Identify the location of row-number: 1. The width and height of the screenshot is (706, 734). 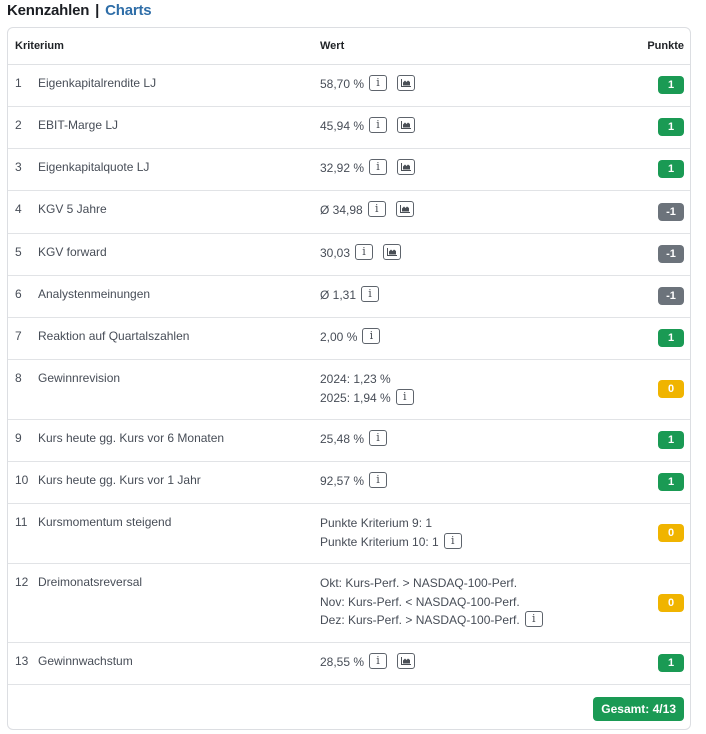
(18, 83).